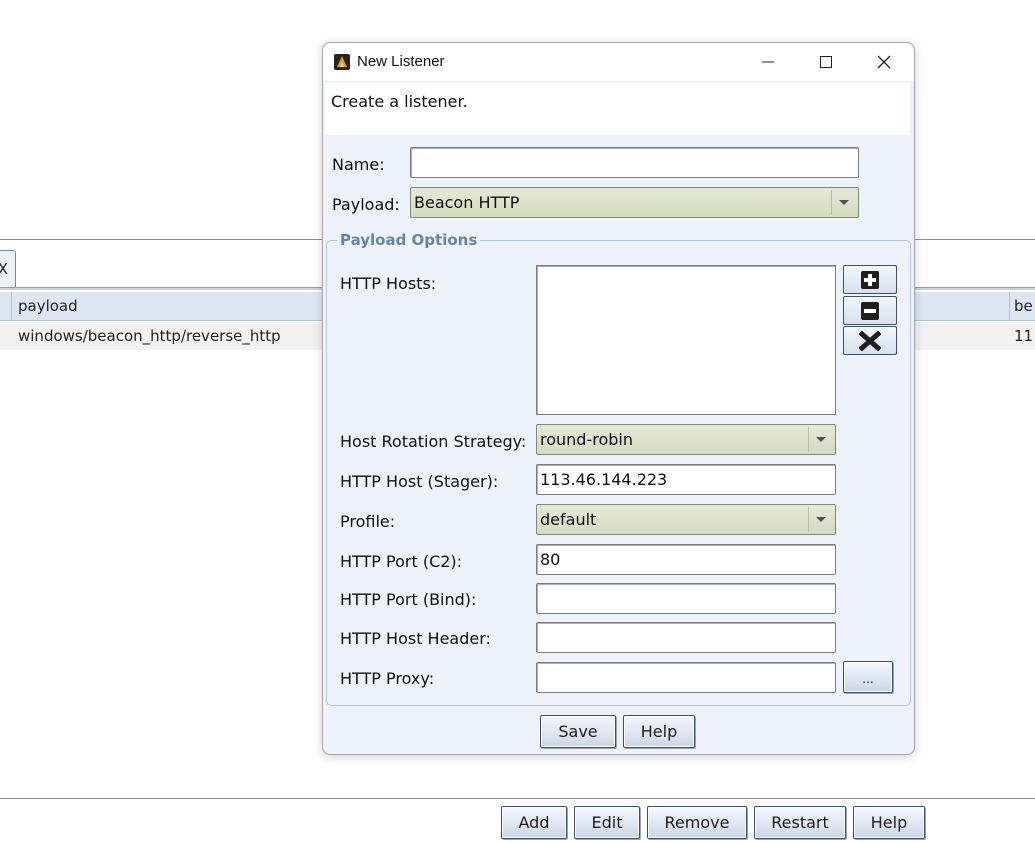 This screenshot has height=843, width=1035. Describe the element at coordinates (686, 559) in the screenshot. I see `port-c2-field: 80` at that location.